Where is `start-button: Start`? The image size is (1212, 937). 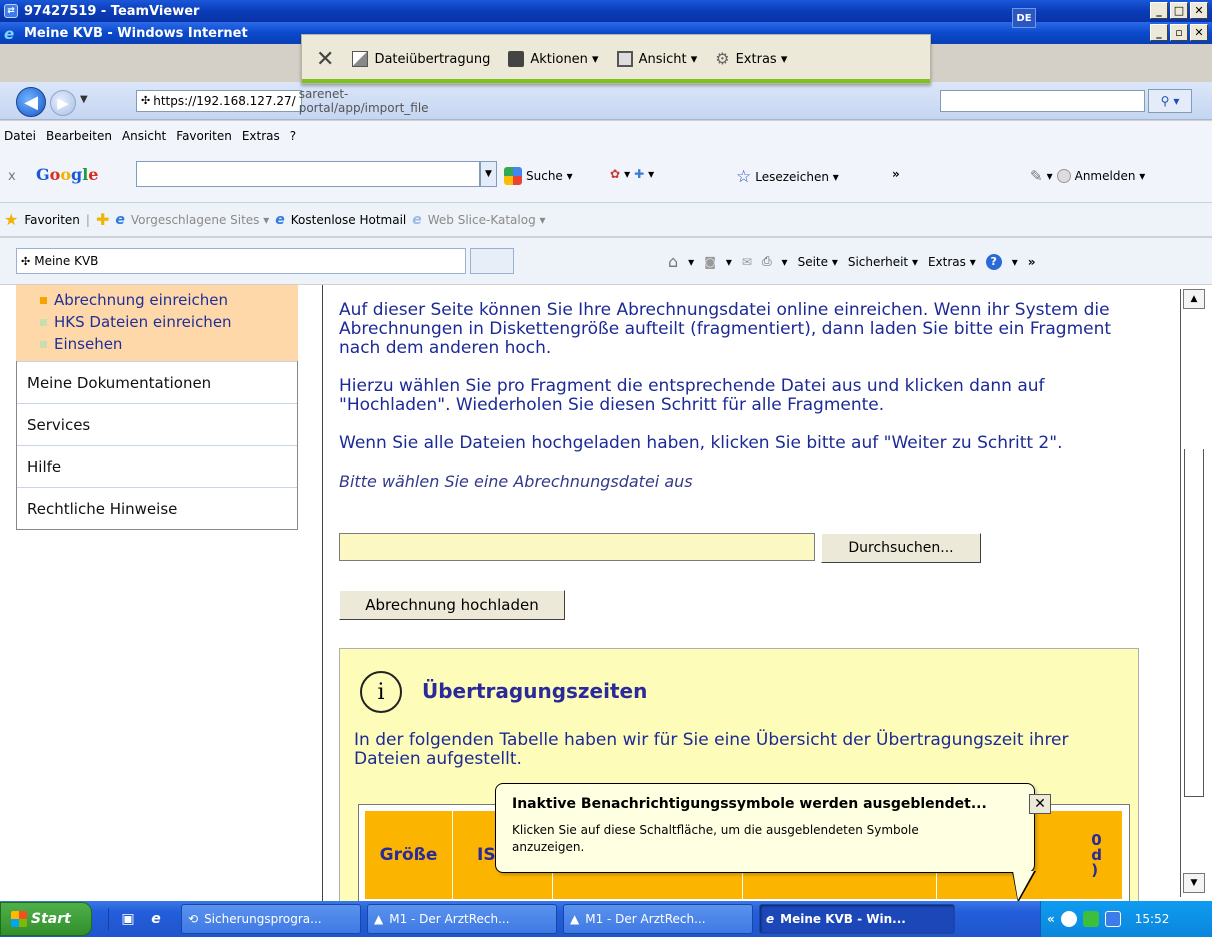 start-button: Start is located at coordinates (46, 919).